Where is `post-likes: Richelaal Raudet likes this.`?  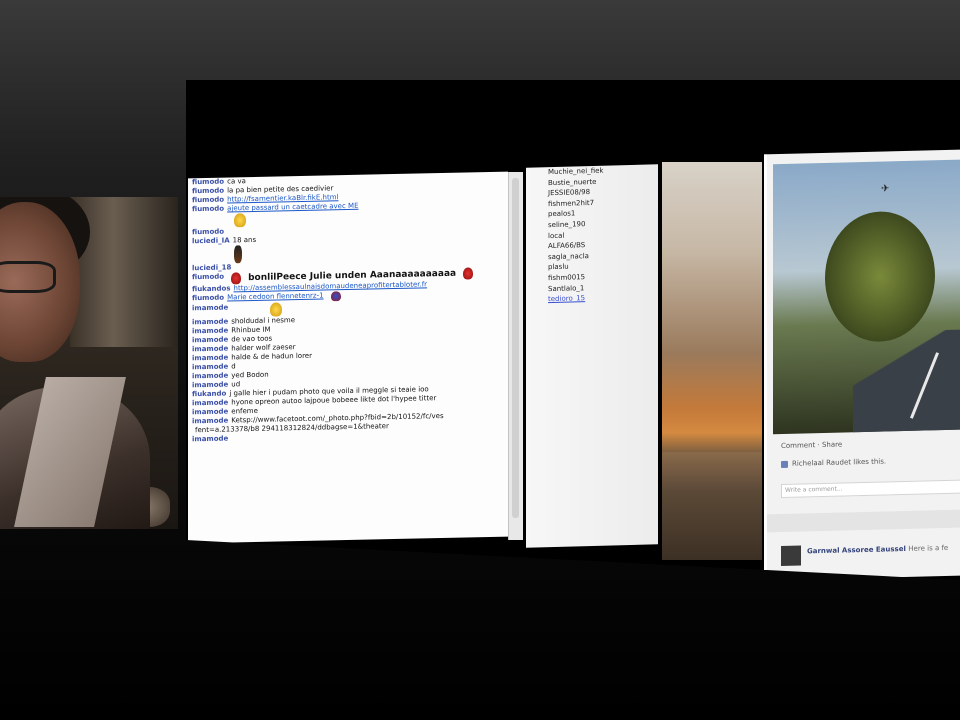 post-likes: Richelaal Raudet likes this. is located at coordinates (833, 462).